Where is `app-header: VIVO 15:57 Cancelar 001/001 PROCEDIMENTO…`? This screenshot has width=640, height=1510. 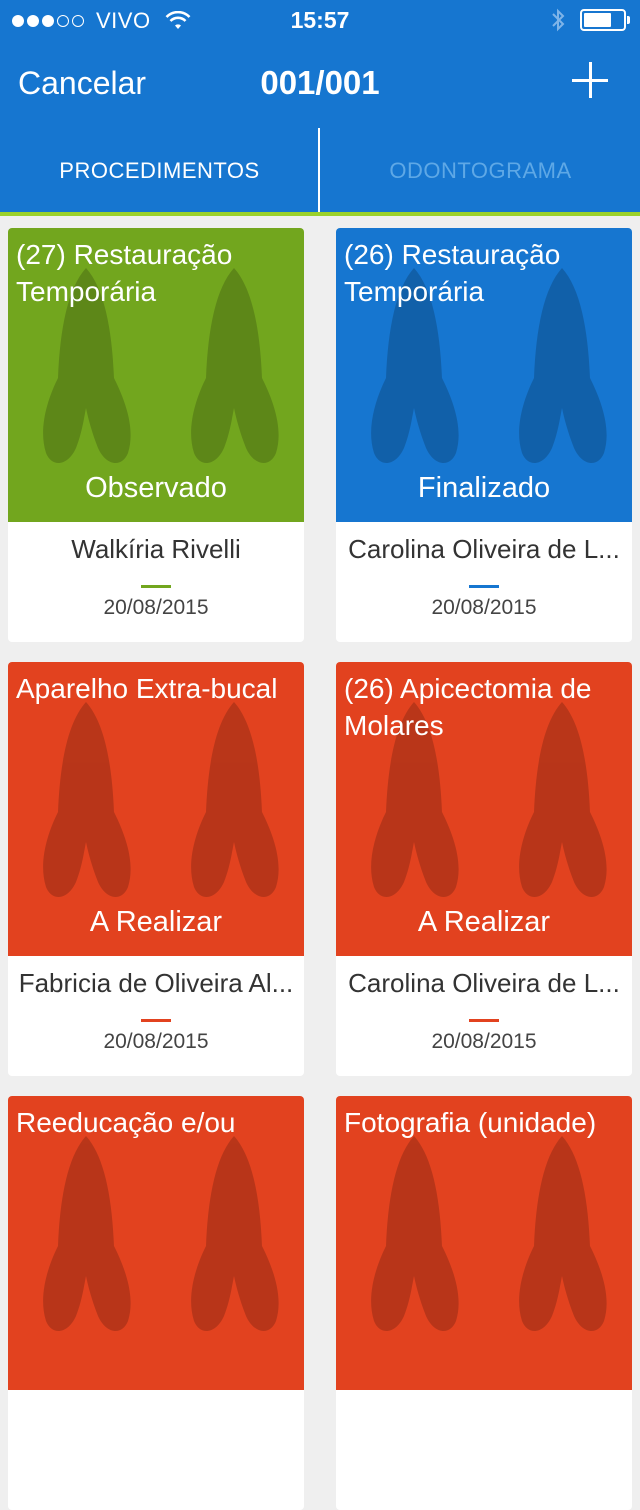 app-header: VIVO 15:57 Cancelar 001/001 PROCEDIMENTO… is located at coordinates (320, 108).